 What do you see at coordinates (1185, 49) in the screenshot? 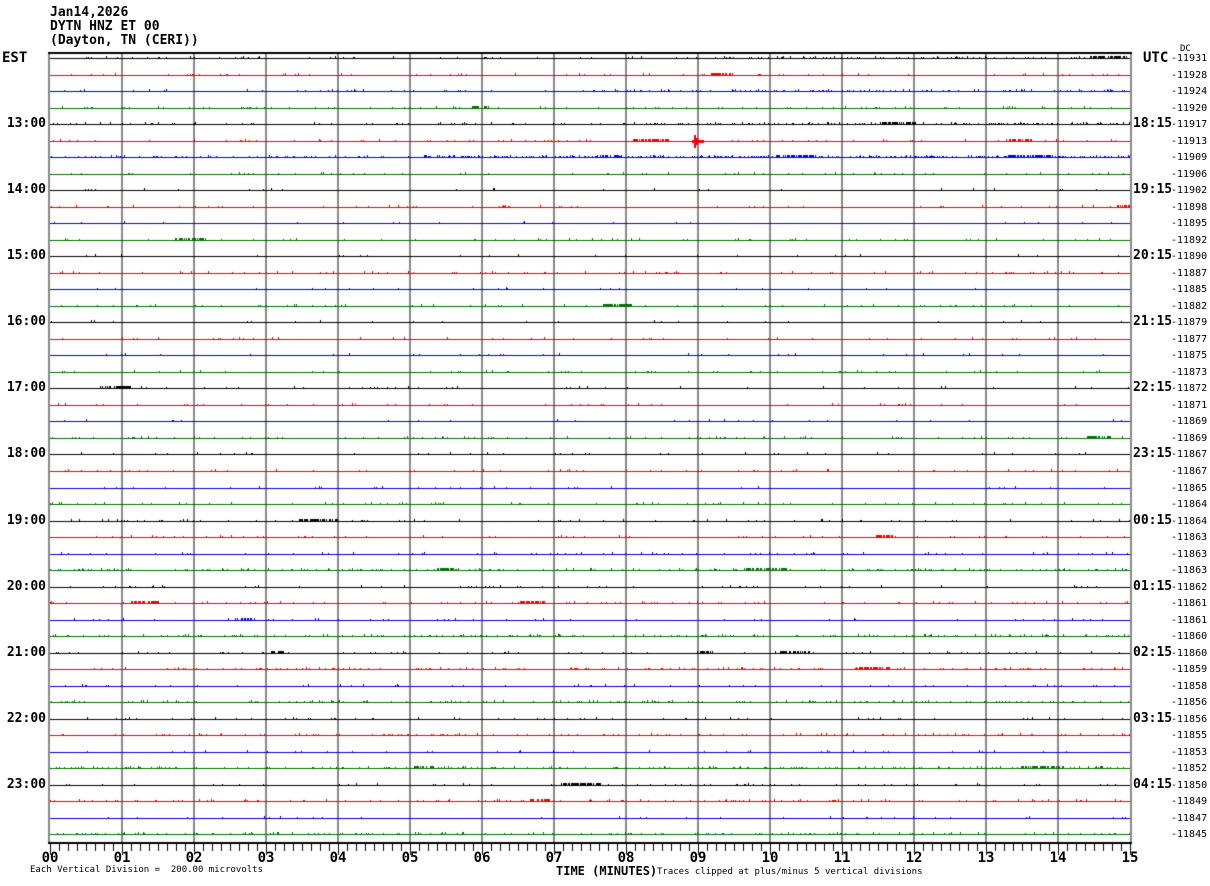
I see `dc-column-header: DC` at bounding box center [1185, 49].